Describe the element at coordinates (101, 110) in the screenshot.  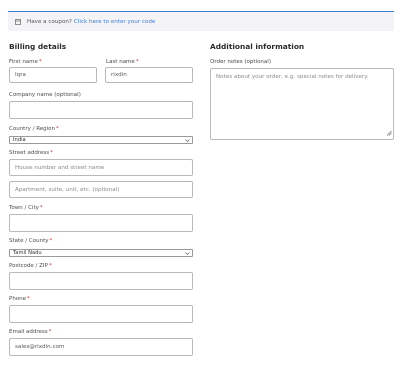
I see `company-field` at that location.